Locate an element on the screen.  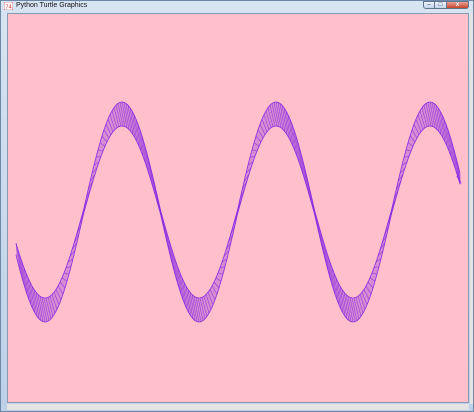
minimize-icon: – is located at coordinates (429, 5).